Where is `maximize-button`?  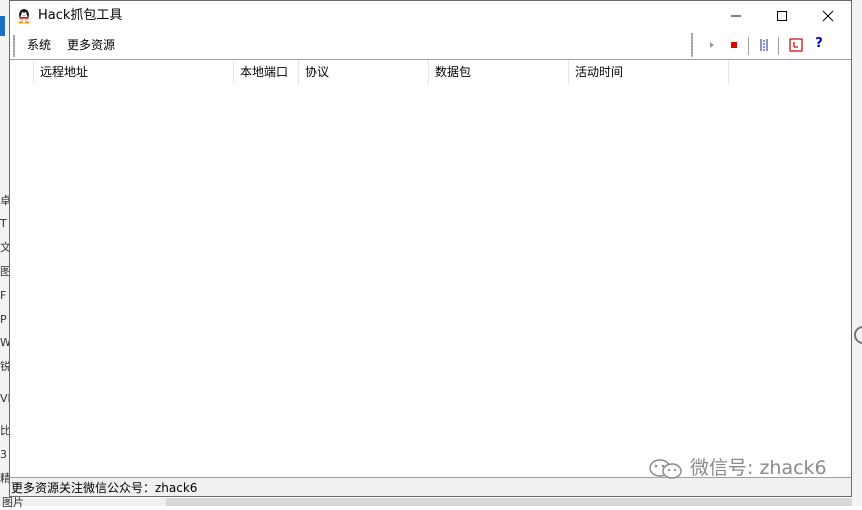 maximize-button is located at coordinates (782, 16).